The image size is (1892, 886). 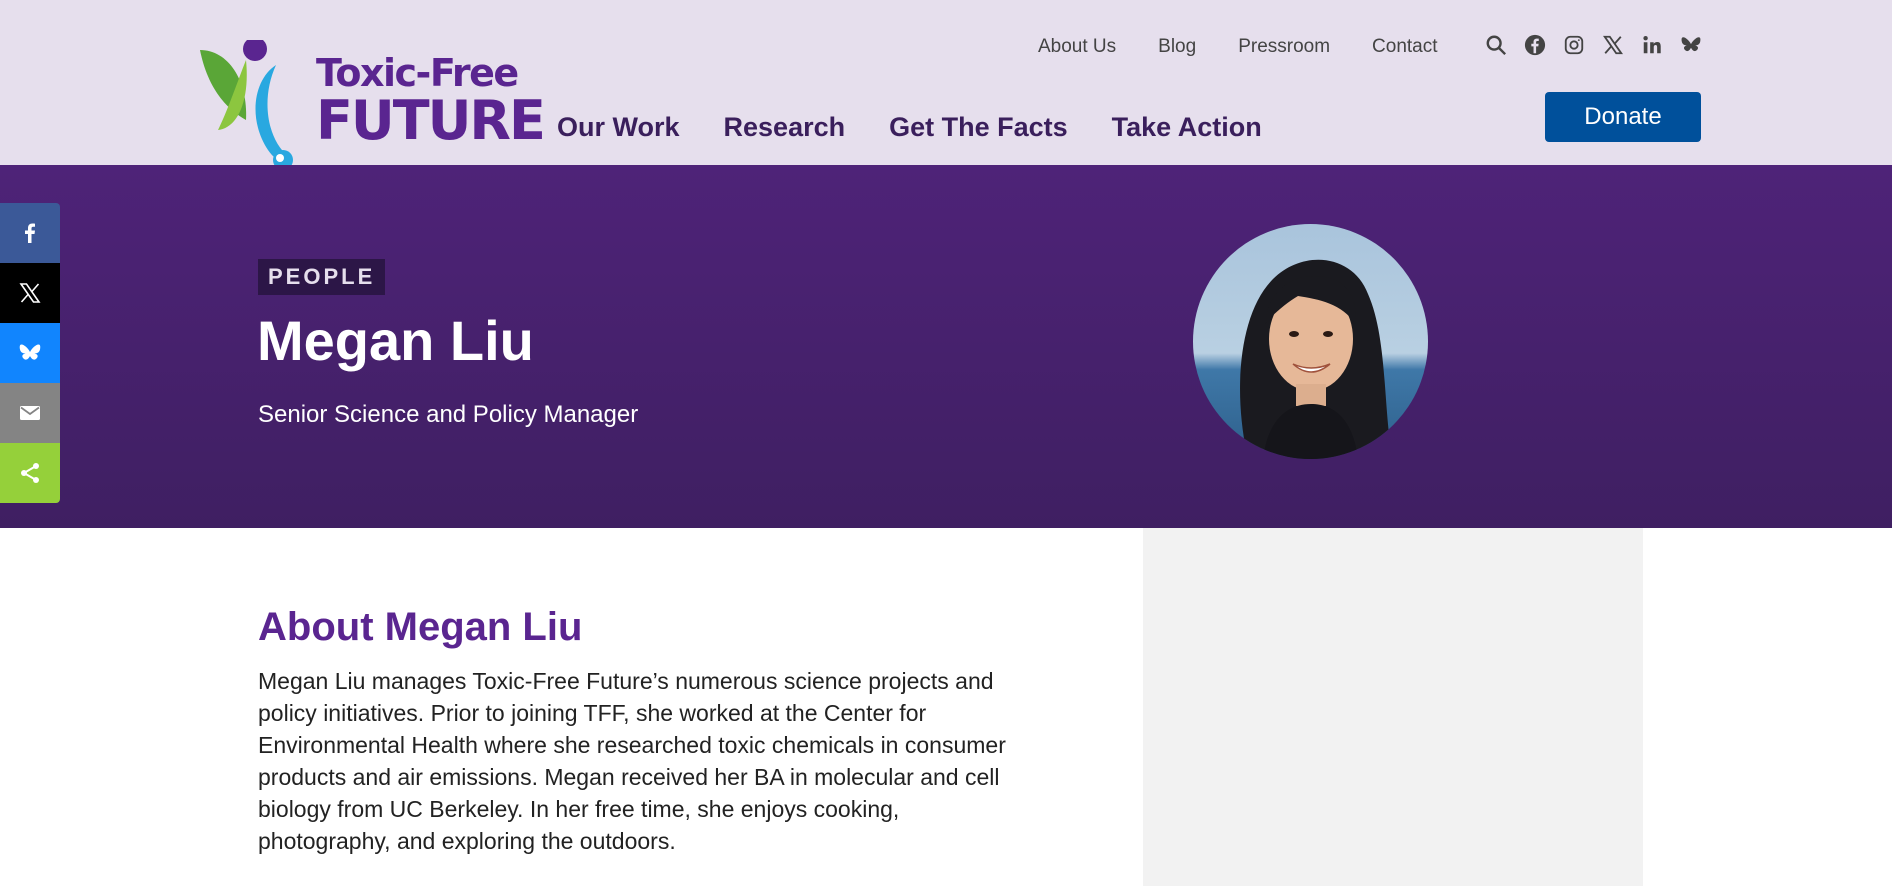 What do you see at coordinates (395, 340) in the screenshot?
I see `page-title: Megan Liu` at bounding box center [395, 340].